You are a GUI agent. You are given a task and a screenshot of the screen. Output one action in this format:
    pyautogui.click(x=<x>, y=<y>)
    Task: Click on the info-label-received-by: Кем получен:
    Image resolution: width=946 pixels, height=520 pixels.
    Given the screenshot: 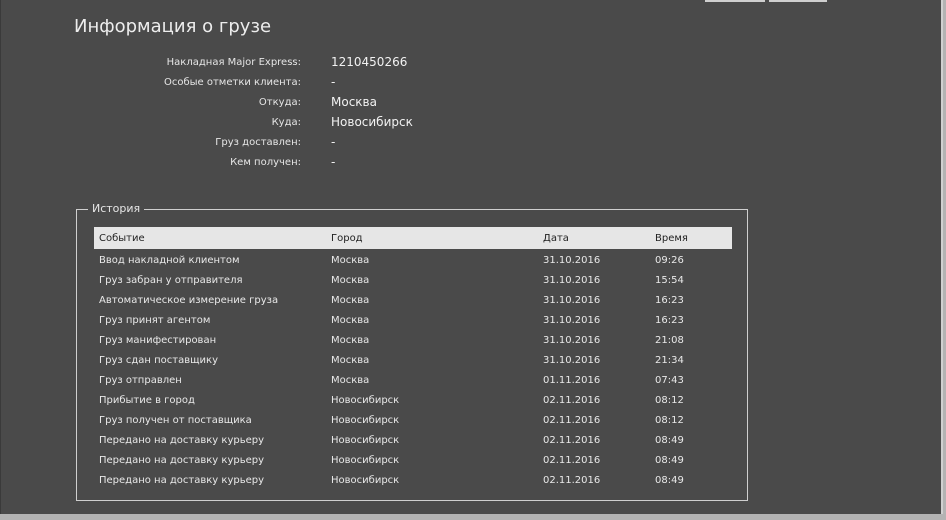 What is the action you would take?
    pyautogui.click(x=265, y=162)
    